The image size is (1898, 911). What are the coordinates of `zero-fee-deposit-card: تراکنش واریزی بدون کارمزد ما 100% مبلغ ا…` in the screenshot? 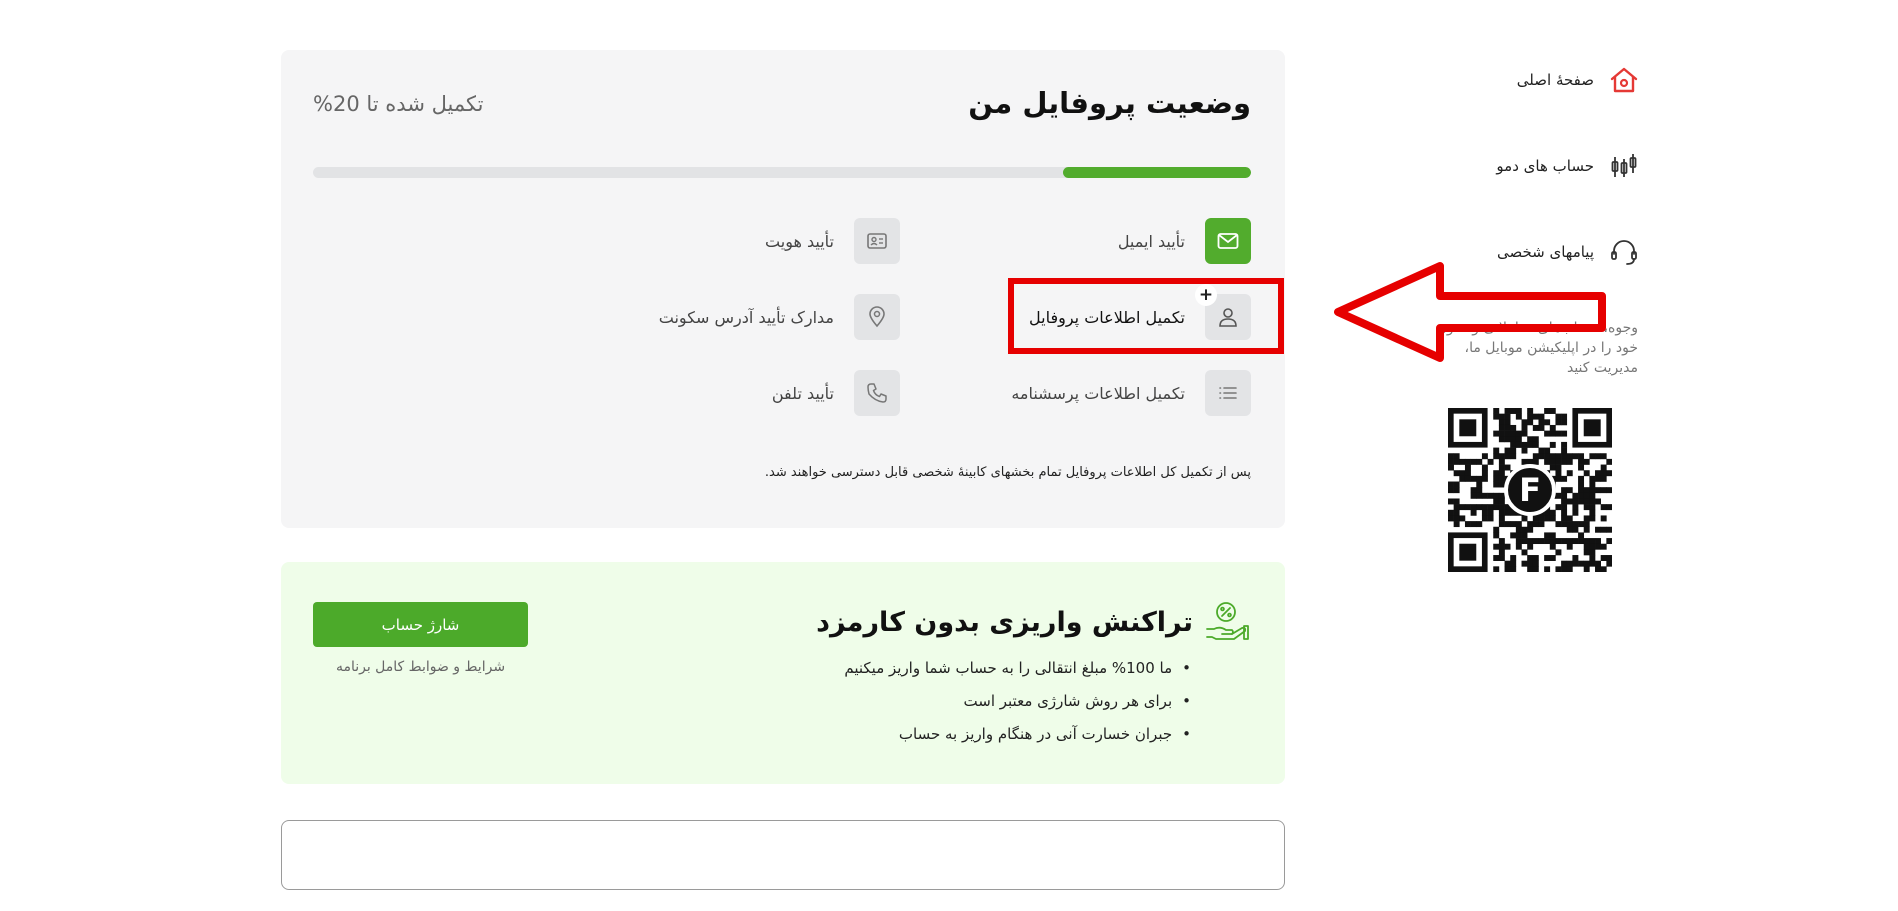 It's located at (783, 673).